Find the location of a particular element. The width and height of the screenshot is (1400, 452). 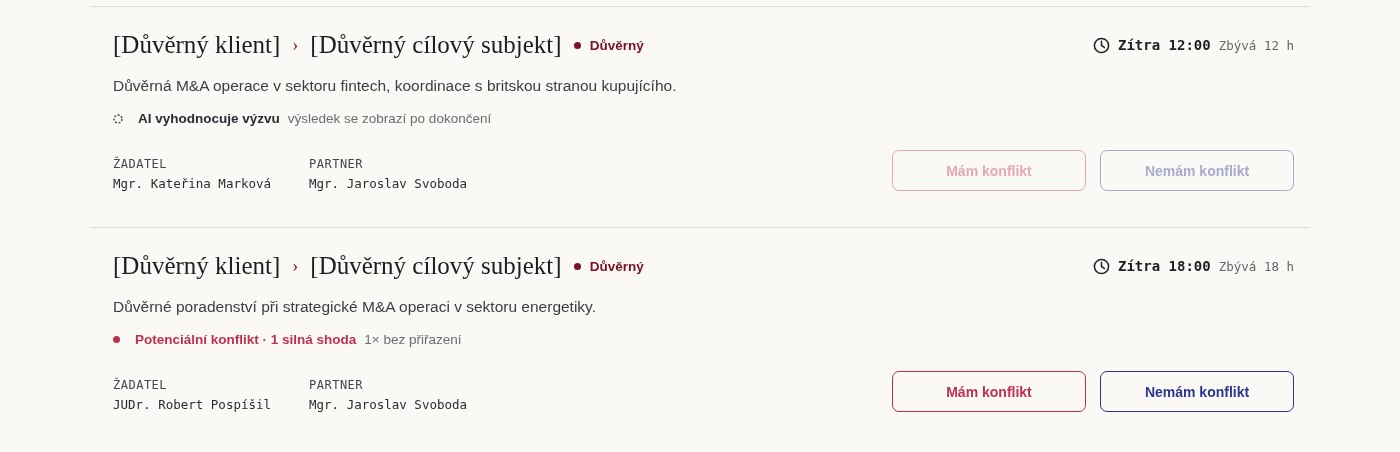

description: Důvěrné poradenství při strategické M&A operaci v sektoru energetiky. is located at coordinates (355, 307).